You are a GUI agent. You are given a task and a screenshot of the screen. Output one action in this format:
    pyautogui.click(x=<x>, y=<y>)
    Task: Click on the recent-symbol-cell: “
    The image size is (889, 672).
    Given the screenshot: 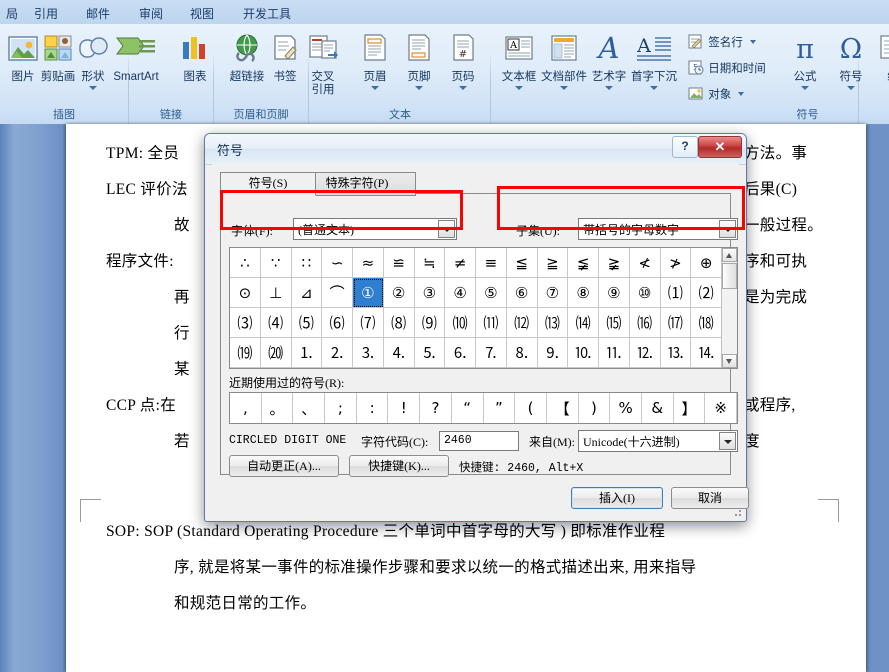 What is the action you would take?
    pyautogui.click(x=468, y=408)
    